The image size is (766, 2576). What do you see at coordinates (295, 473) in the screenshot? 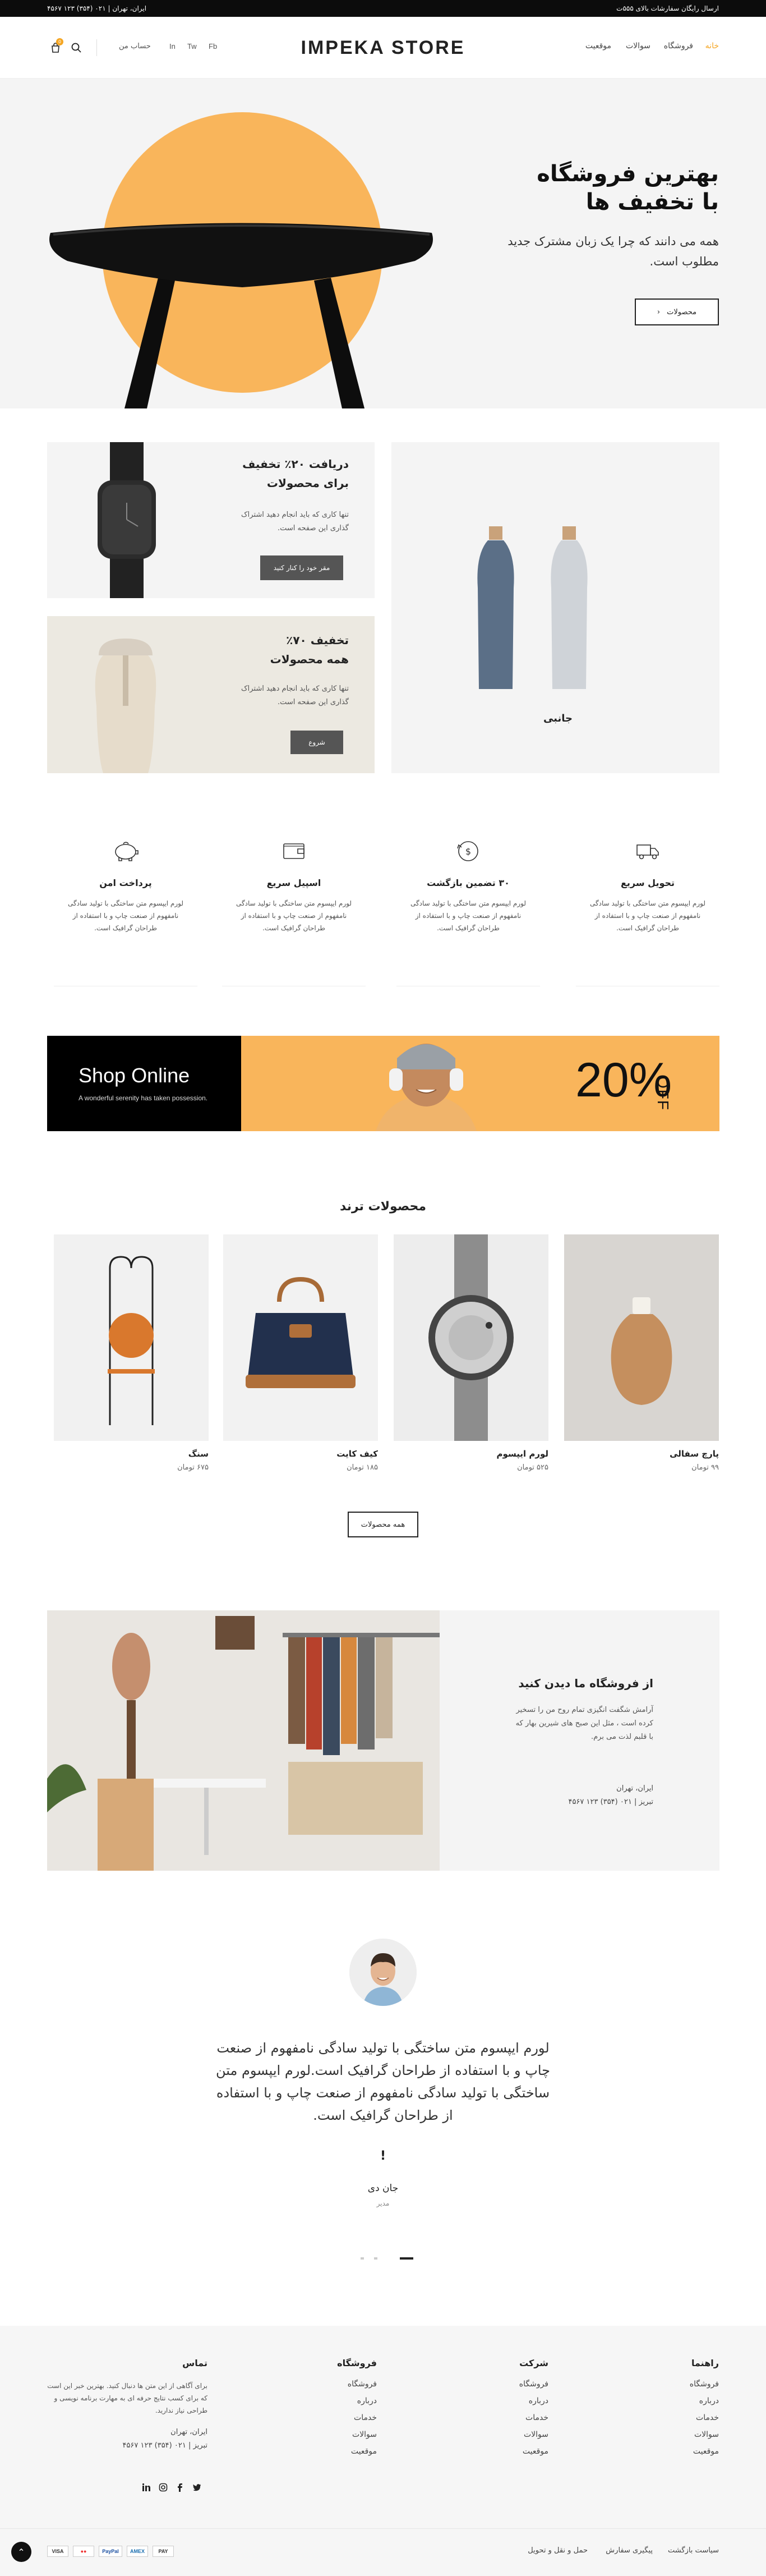
I see `promo-card-1-title: دریافت ۲۰٪ تخفیف برای محصولات` at bounding box center [295, 473].